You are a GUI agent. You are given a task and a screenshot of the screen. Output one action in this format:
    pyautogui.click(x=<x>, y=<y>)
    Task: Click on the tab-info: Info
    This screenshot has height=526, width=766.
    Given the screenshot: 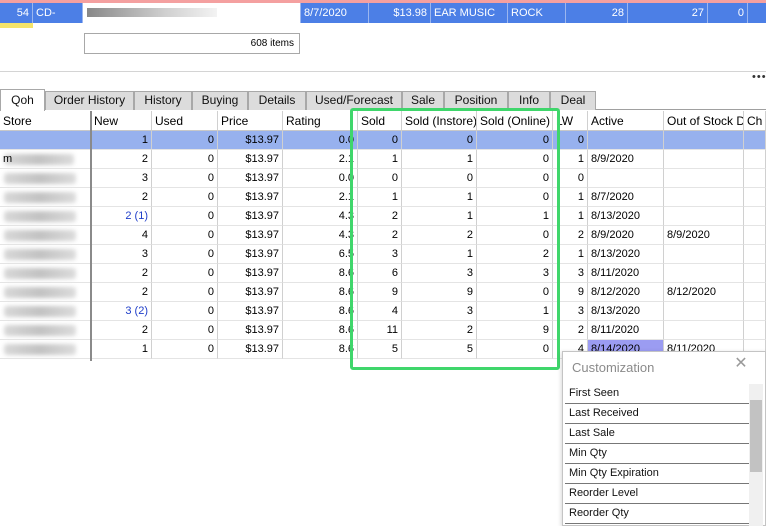 What is the action you would take?
    pyautogui.click(x=529, y=100)
    